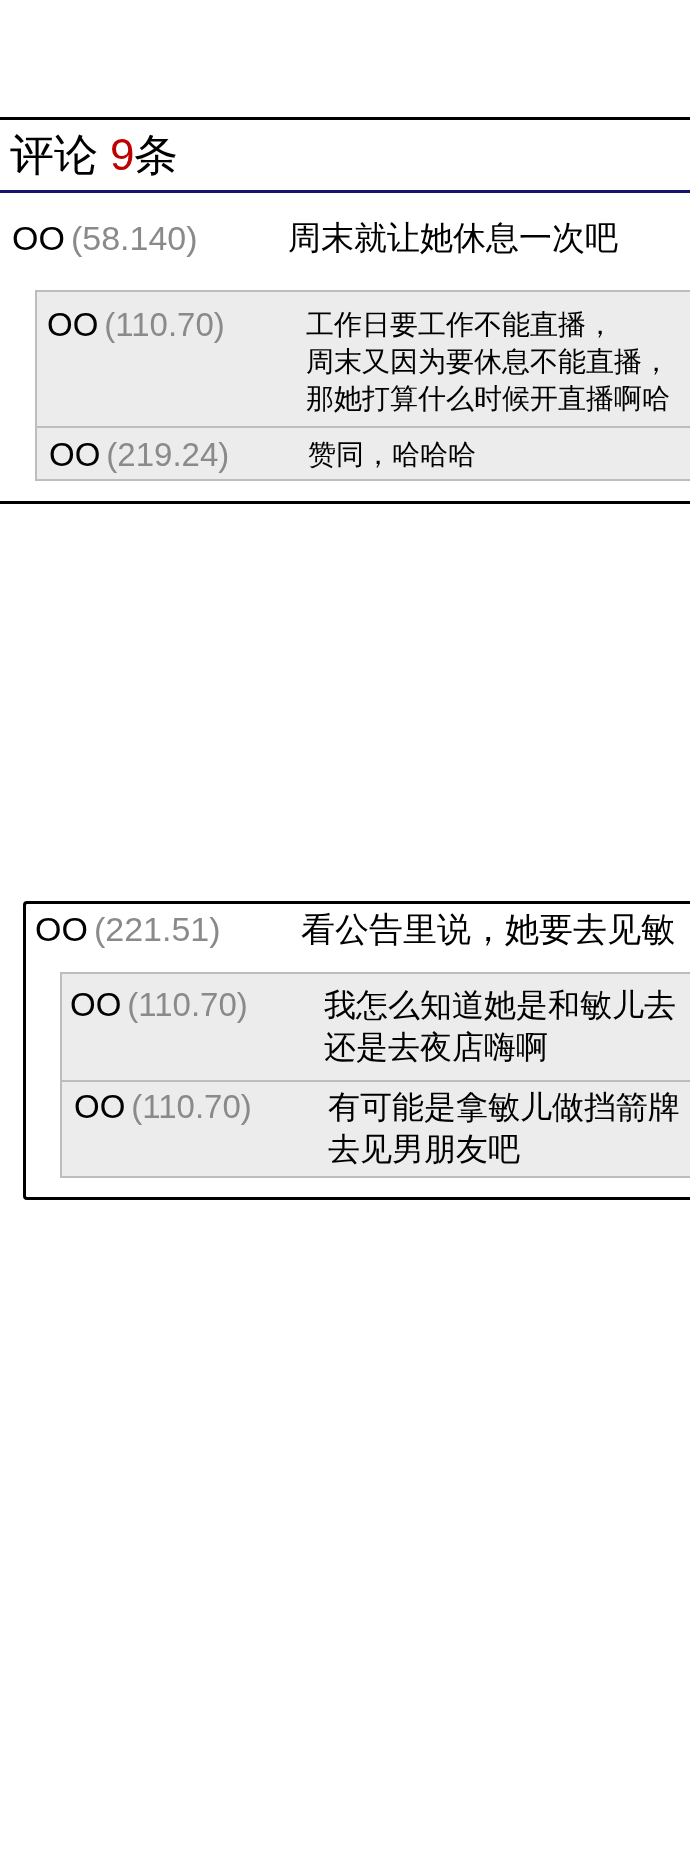 The height and width of the screenshot is (1875, 690). What do you see at coordinates (157, 929) in the screenshot?
I see `user-score: (221.51)` at bounding box center [157, 929].